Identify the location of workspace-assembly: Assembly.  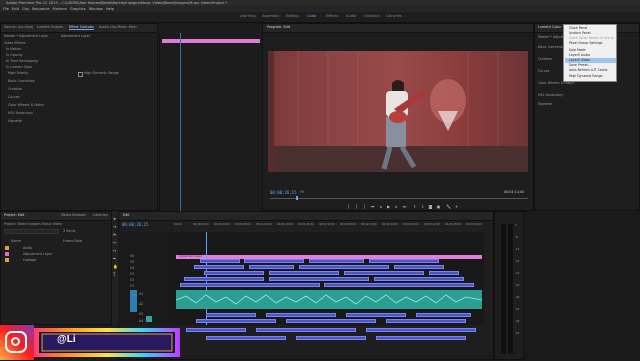
(270, 16).